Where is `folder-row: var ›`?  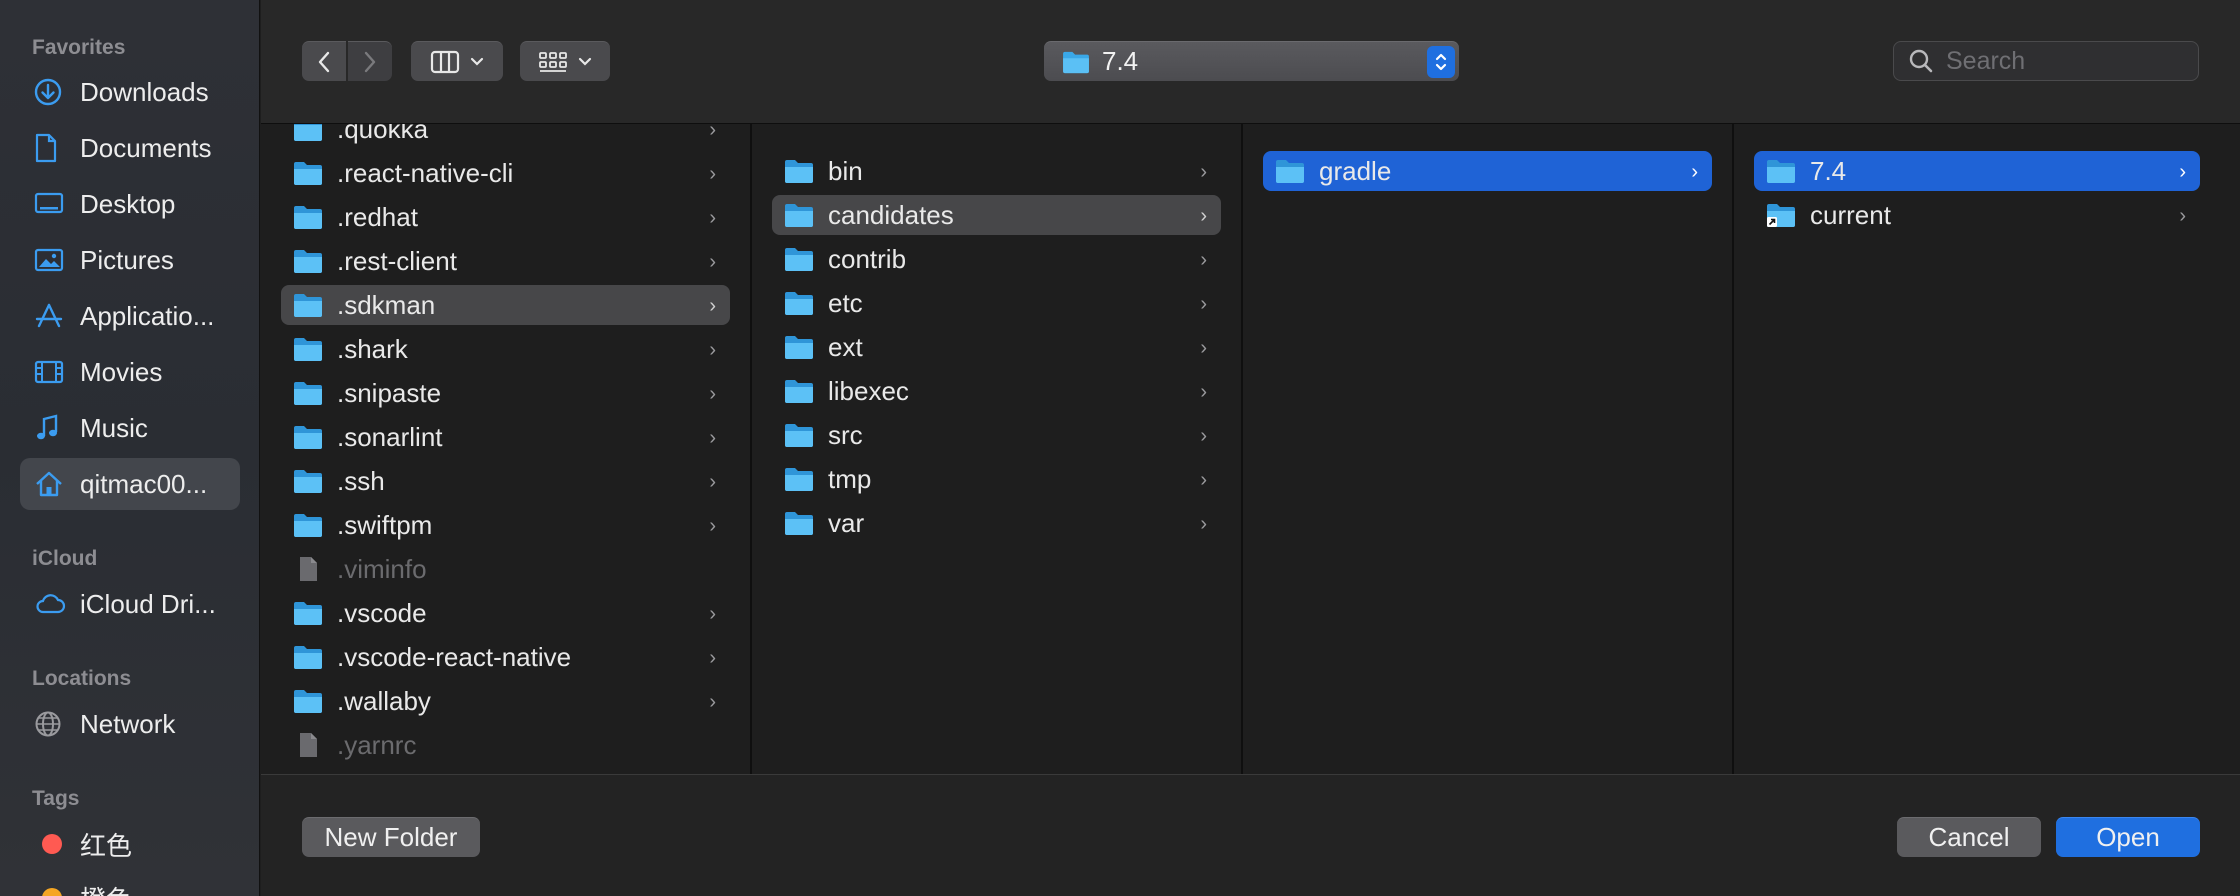 folder-row: var › is located at coordinates (996, 523).